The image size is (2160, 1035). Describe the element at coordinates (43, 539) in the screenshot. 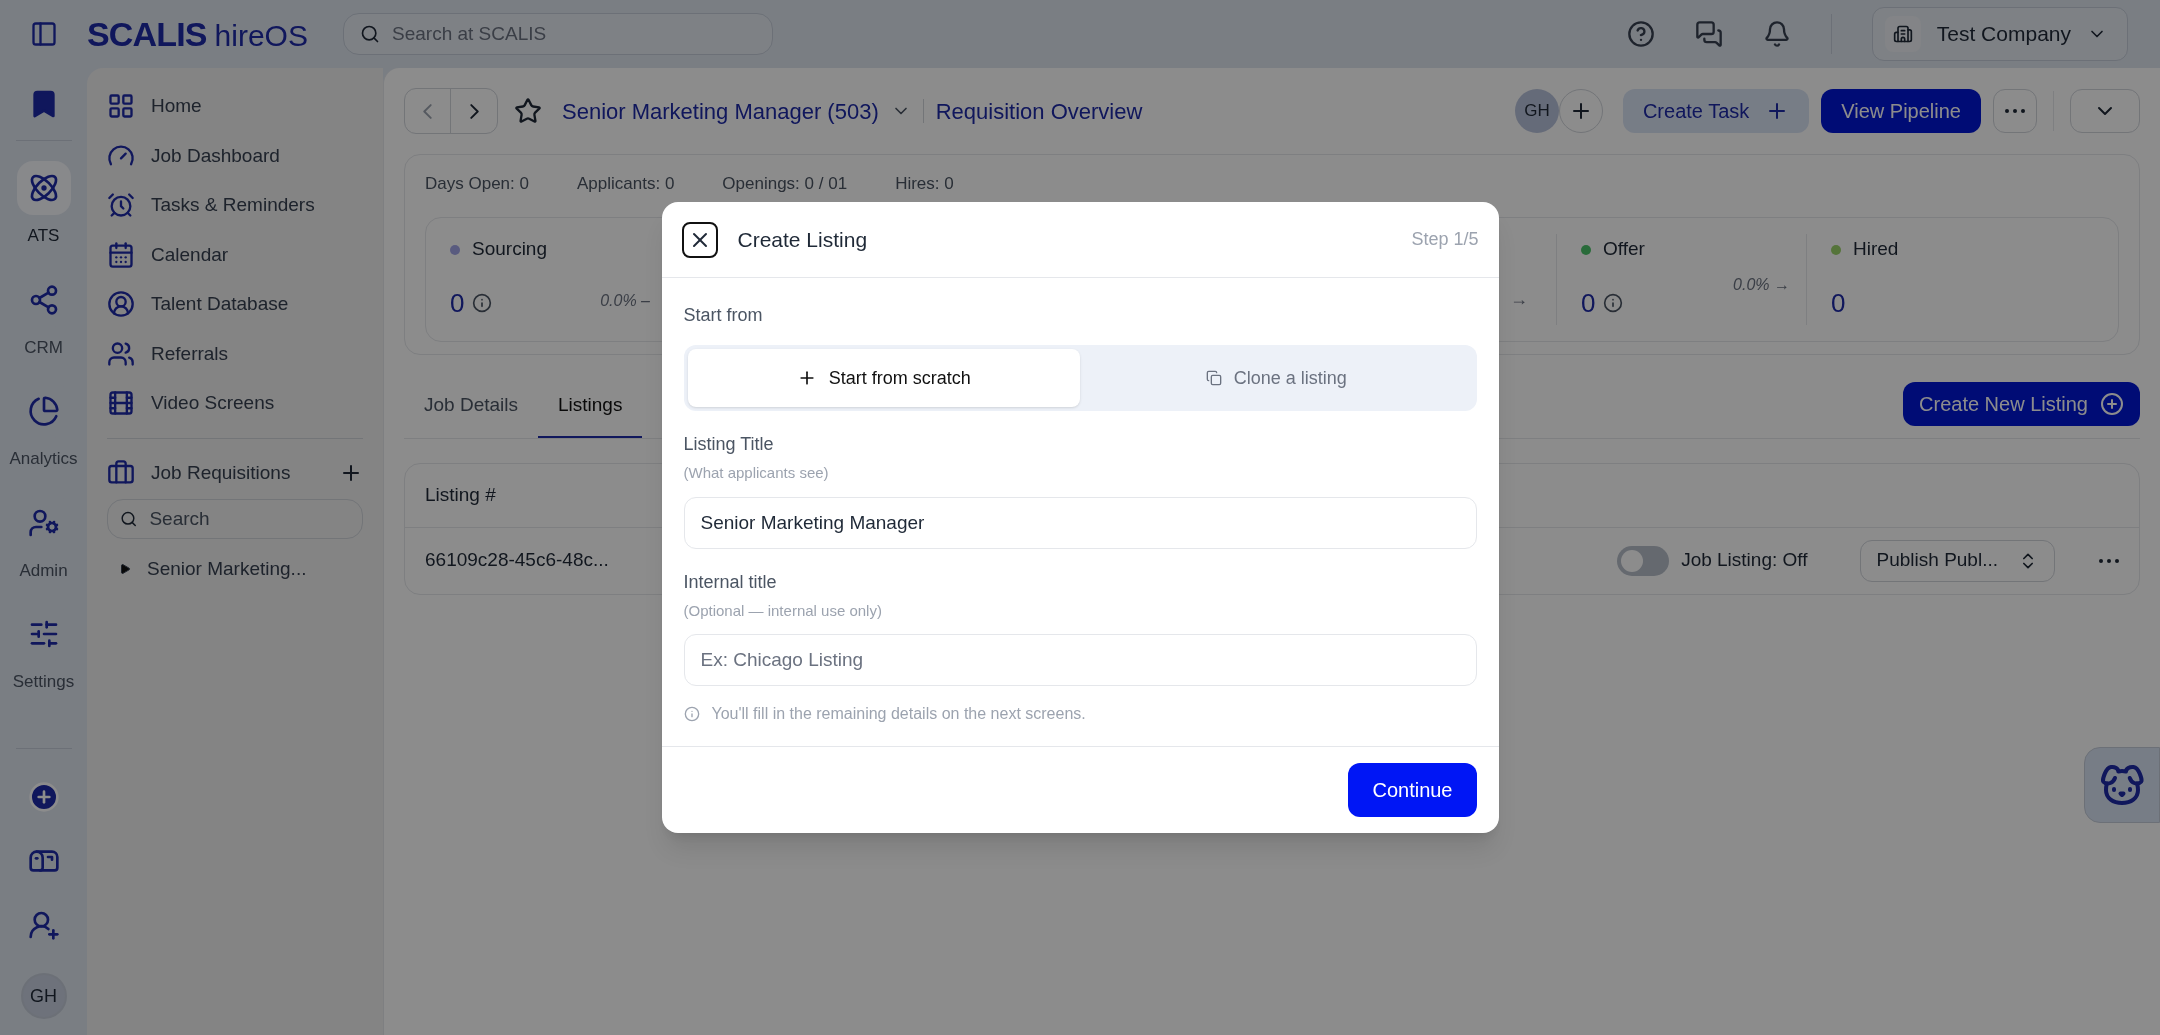

I see `rail-item: Admin` at that location.